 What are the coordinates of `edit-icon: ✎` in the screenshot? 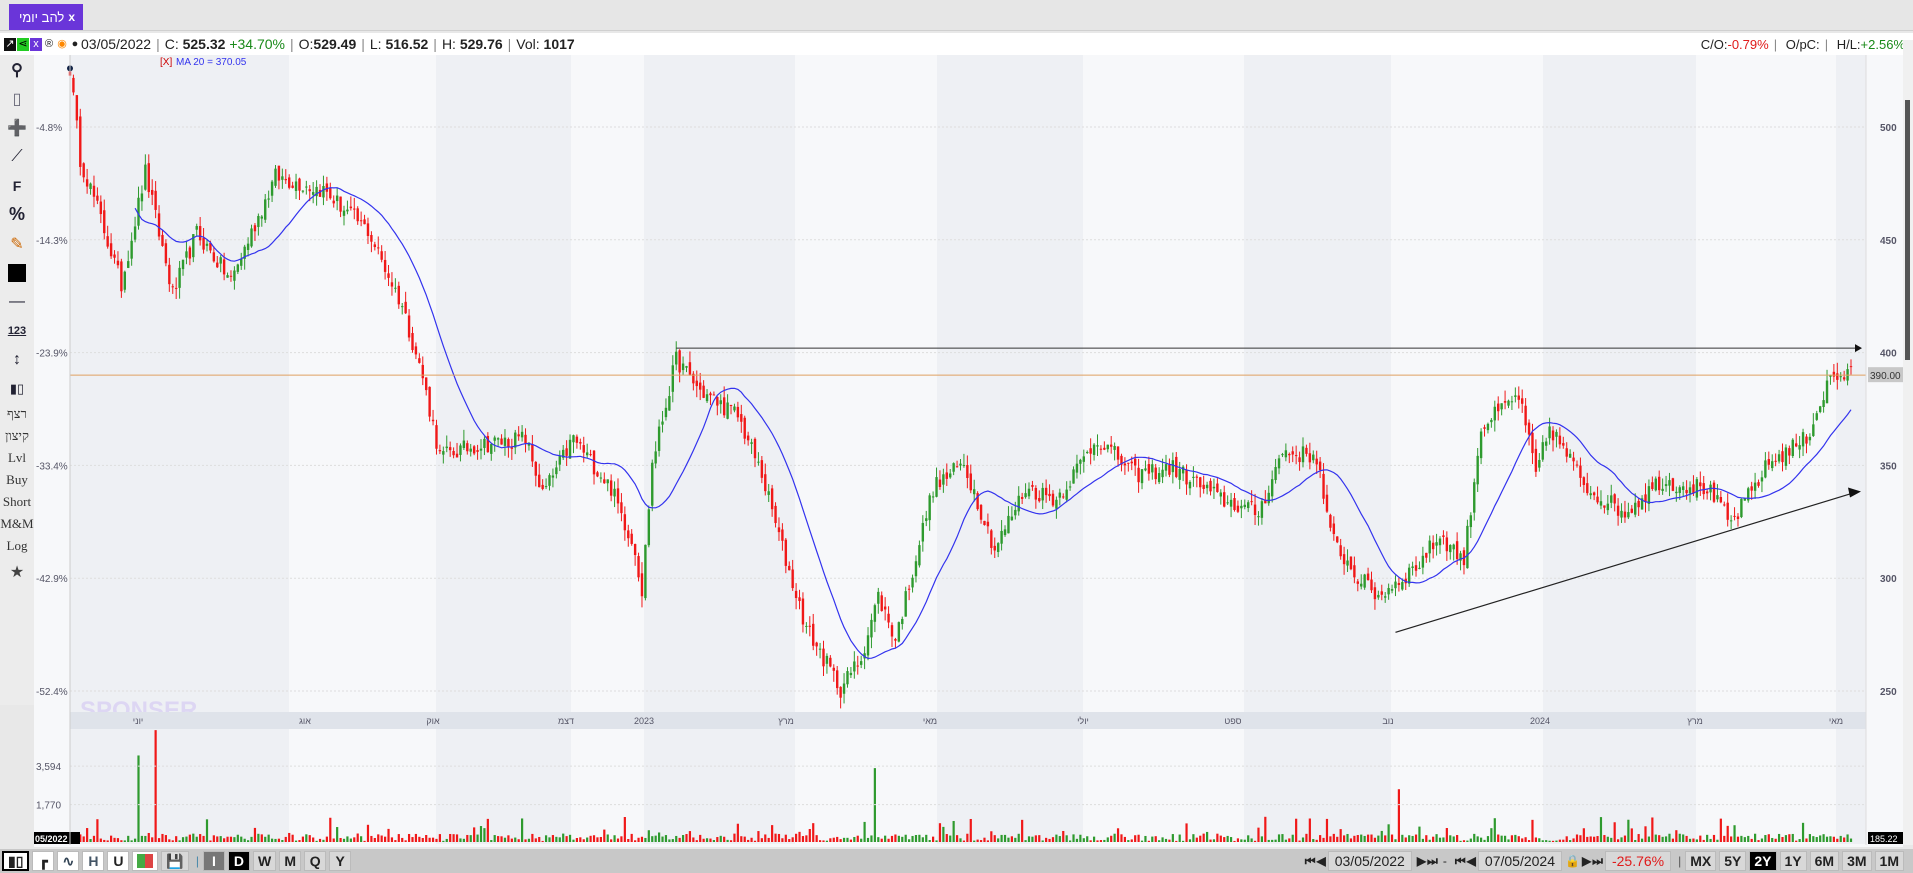 It's located at (17, 243).